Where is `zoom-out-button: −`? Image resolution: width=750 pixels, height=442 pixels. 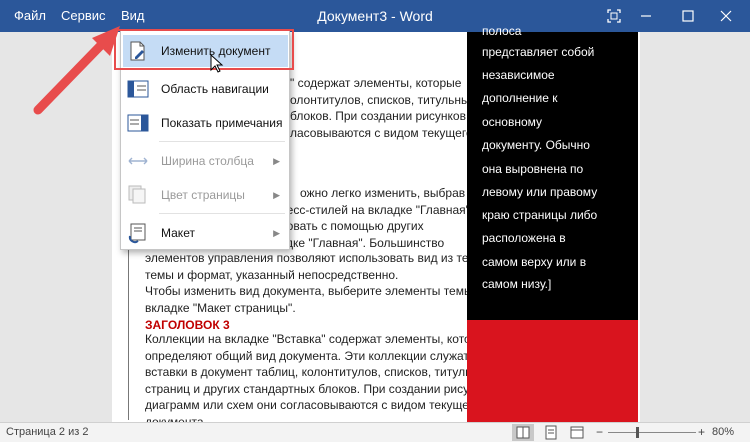
zoom-out-button: − is located at coordinates (599, 432).